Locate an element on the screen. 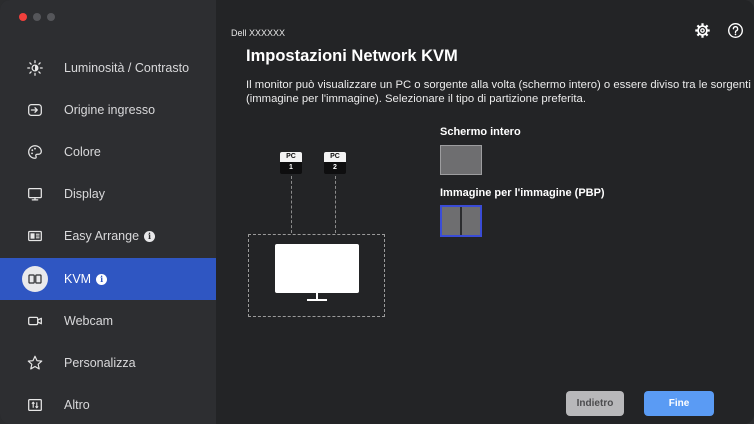 This screenshot has width=754, height=424. sidebar-item-easy-arrange: Easy Arrange i is located at coordinates (108, 236).